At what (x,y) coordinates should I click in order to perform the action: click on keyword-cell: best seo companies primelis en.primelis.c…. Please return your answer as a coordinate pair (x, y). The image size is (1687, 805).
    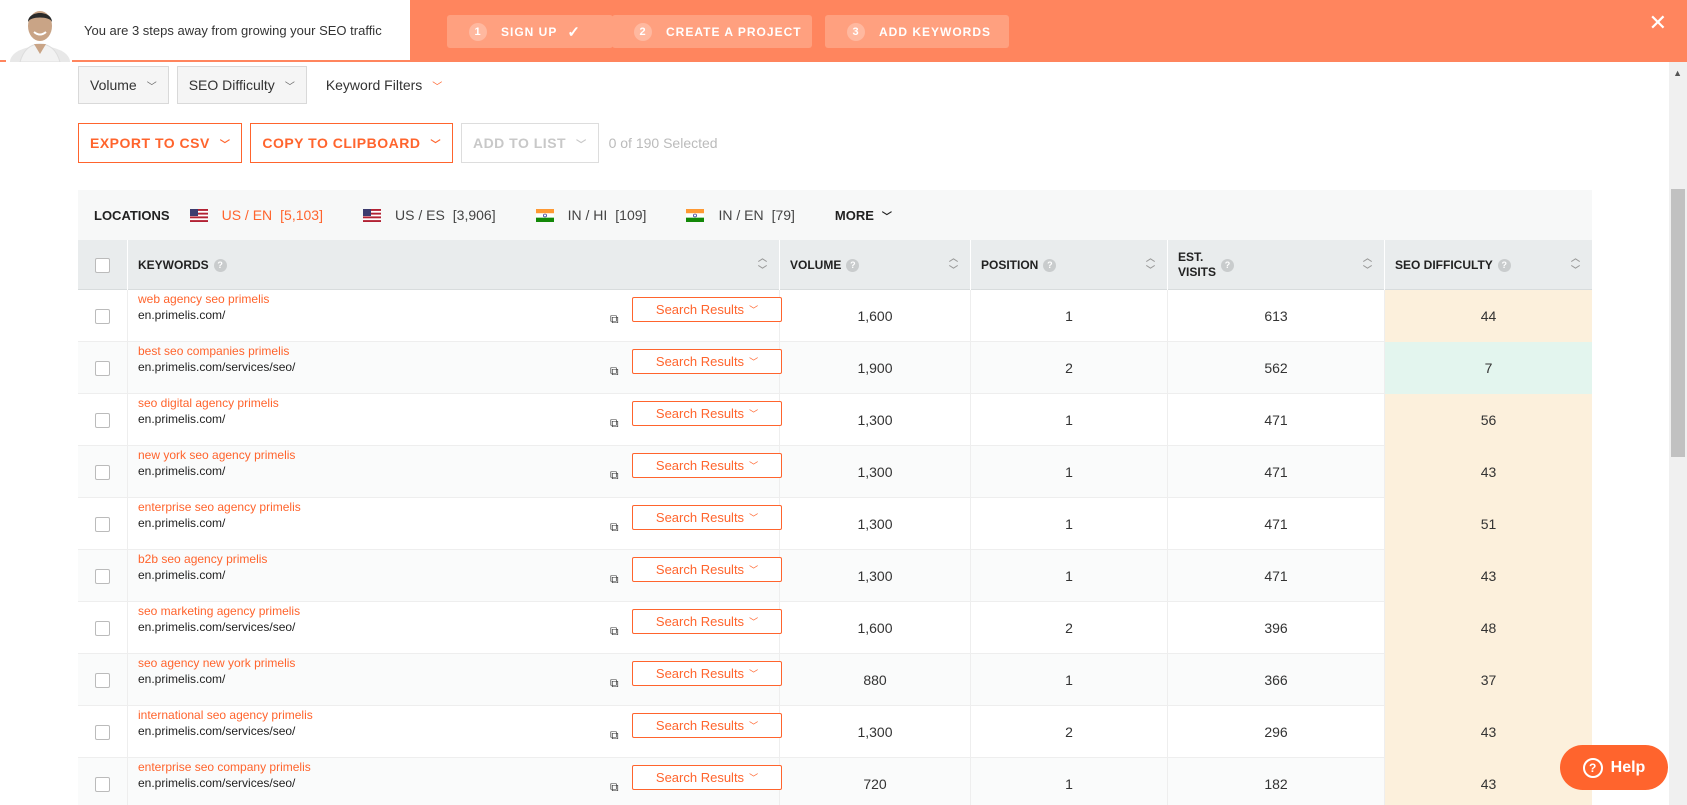
    Looking at the image, I should click on (455, 368).